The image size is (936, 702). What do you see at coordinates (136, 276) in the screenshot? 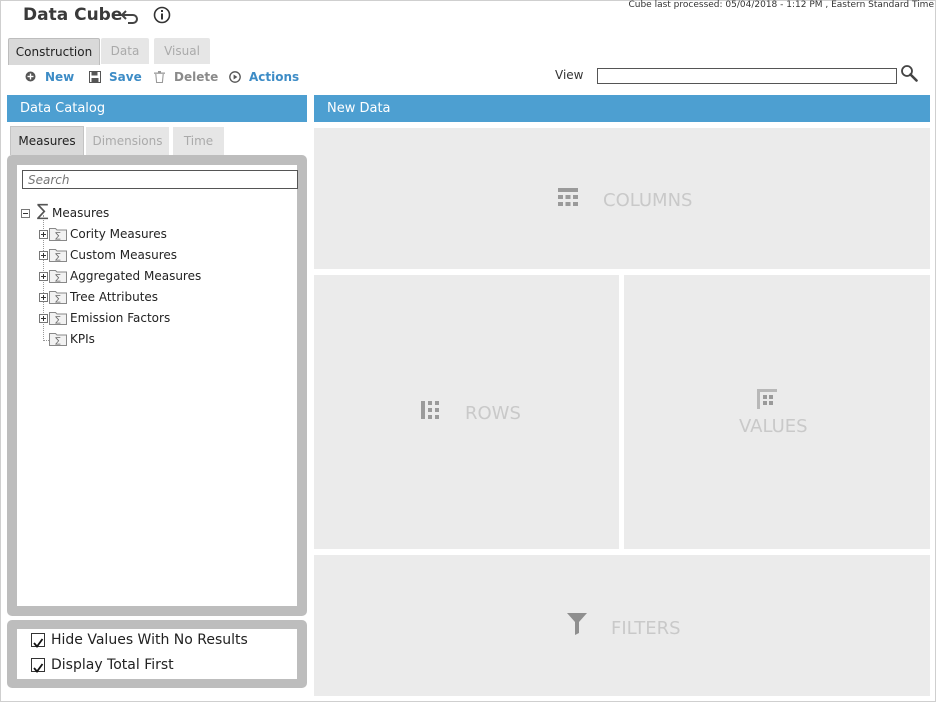
I see `tree-item-label: Aggregated Measures` at bounding box center [136, 276].